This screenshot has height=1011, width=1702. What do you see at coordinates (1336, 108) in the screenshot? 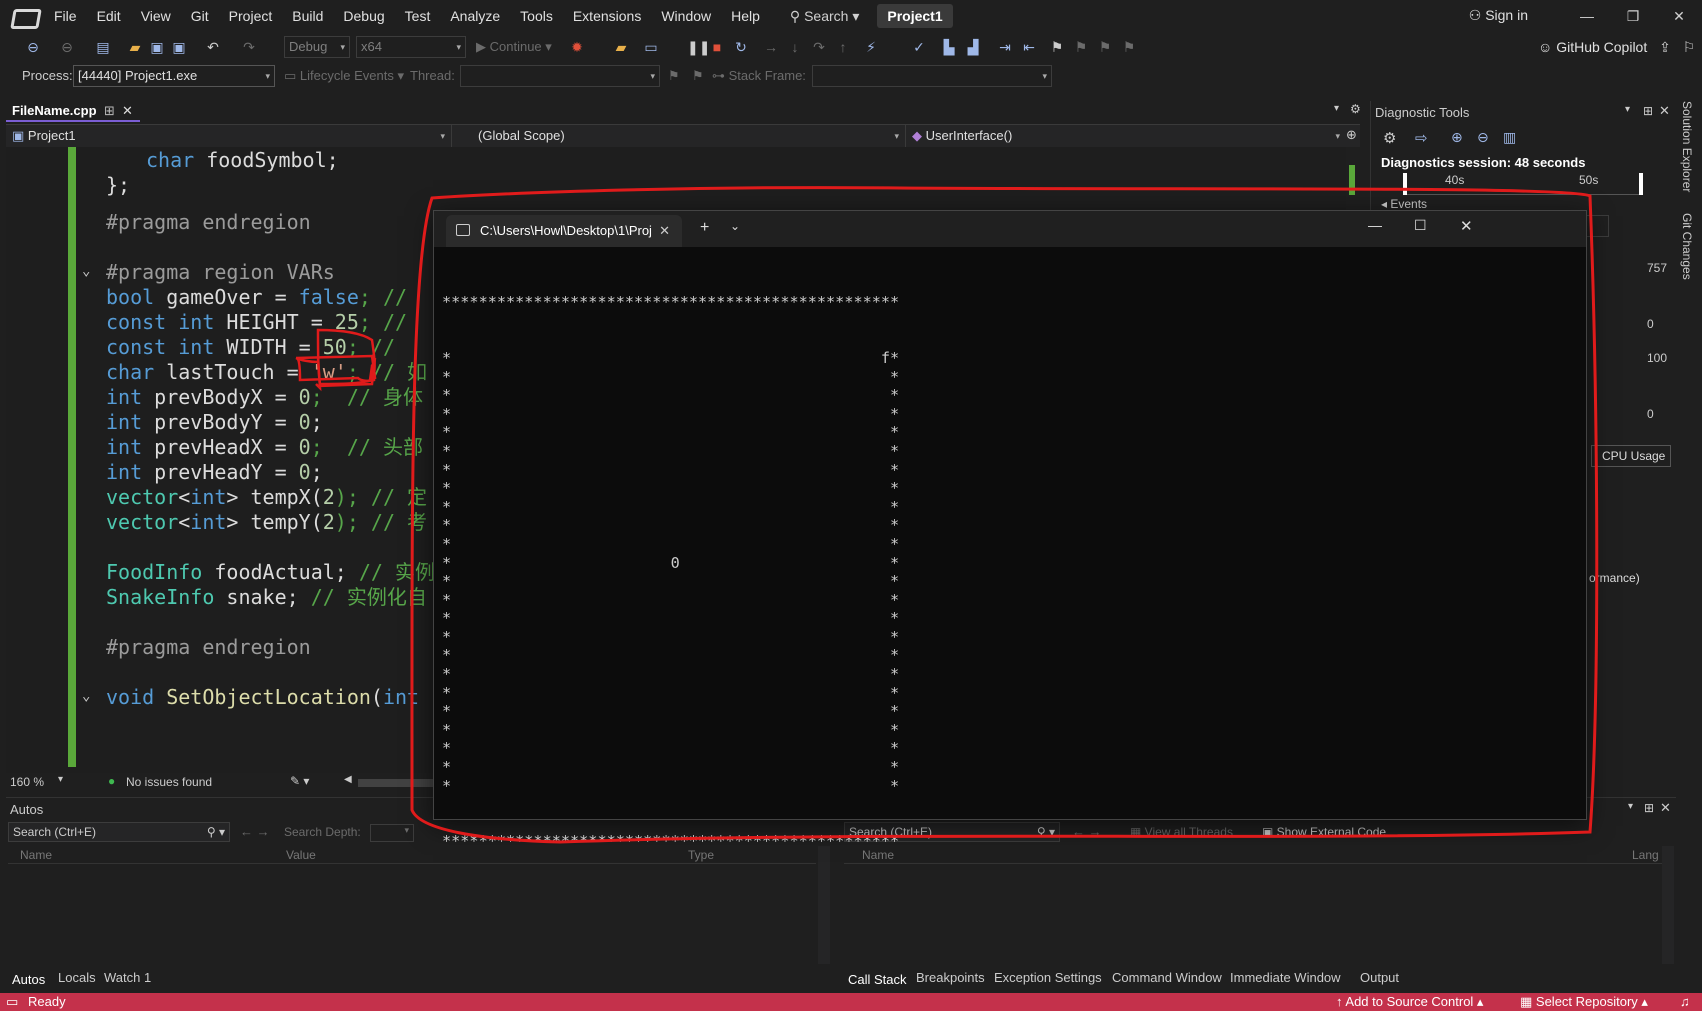
I see `tab-overflow-icon: ▾` at bounding box center [1336, 108].